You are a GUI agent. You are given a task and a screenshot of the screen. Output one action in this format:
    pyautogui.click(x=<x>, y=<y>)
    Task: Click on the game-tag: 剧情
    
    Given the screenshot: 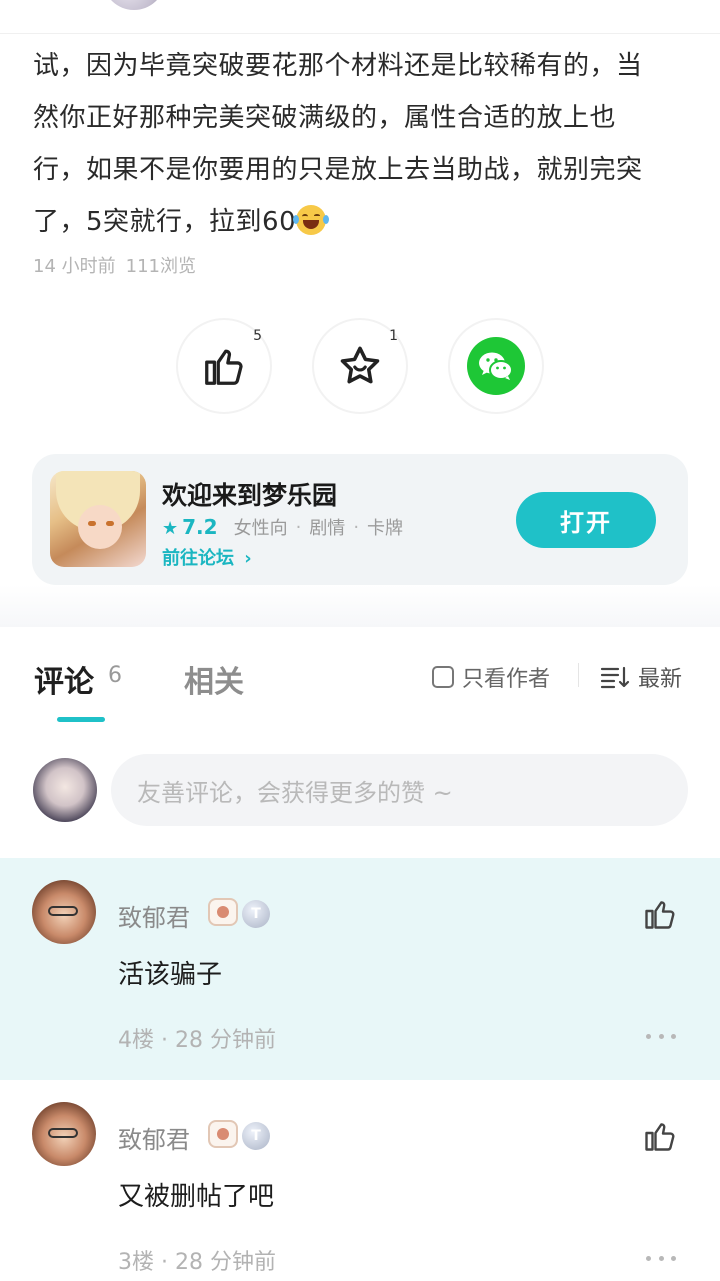 What is the action you would take?
    pyautogui.click(x=327, y=528)
    